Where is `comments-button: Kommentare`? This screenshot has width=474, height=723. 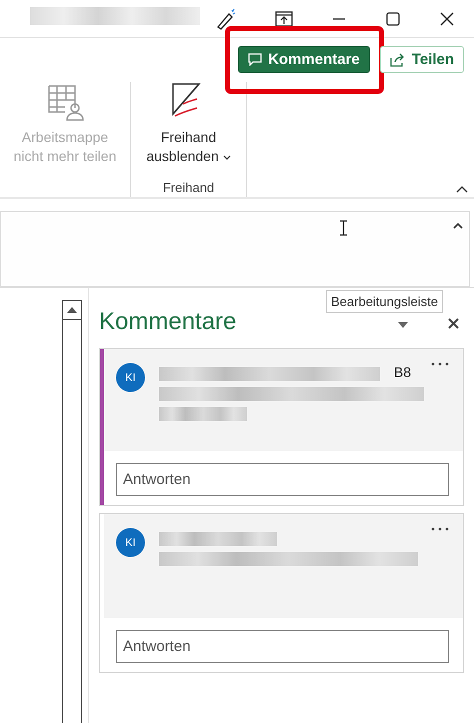 comments-button: Kommentare is located at coordinates (304, 59).